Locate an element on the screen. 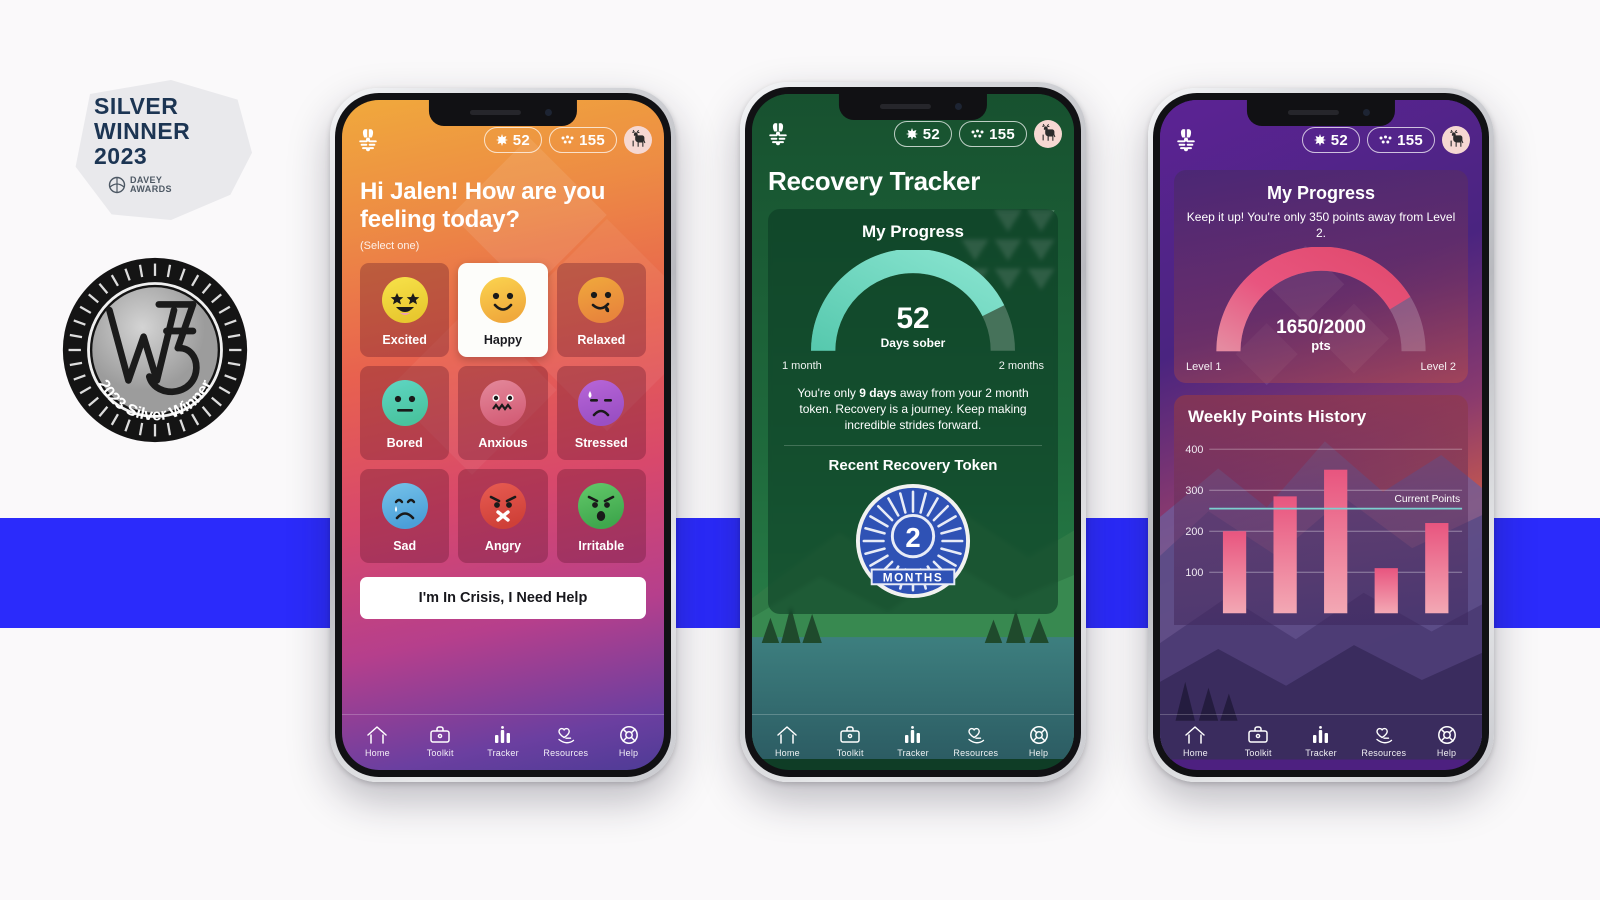  gauge-endpoint-labels: 1 month 2 months is located at coordinates (913, 366).